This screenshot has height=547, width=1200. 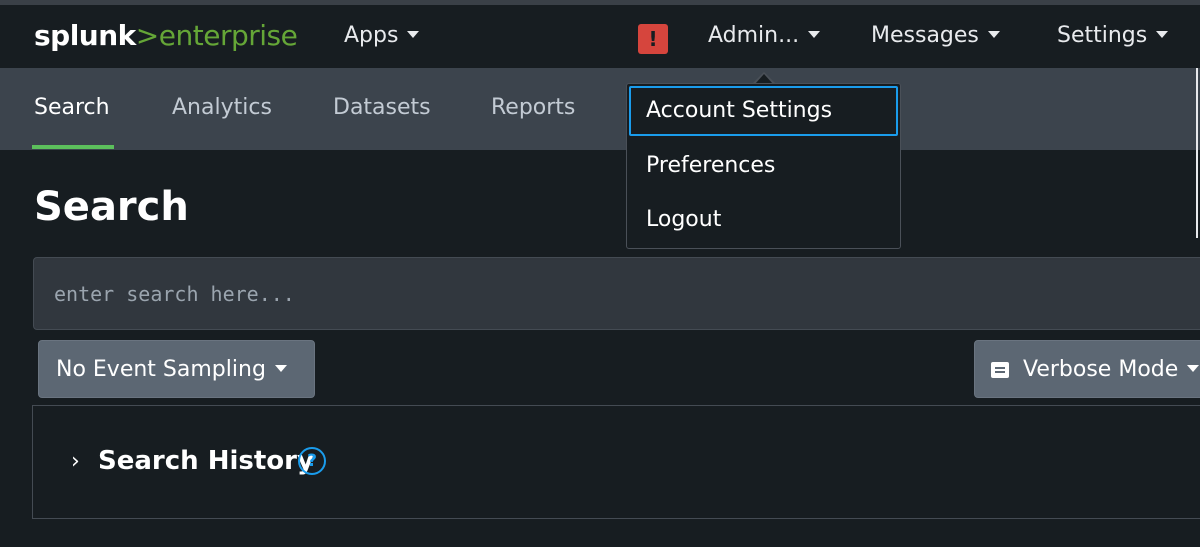 What do you see at coordinates (75, 462) in the screenshot?
I see `chevron-right-icon: ›` at bounding box center [75, 462].